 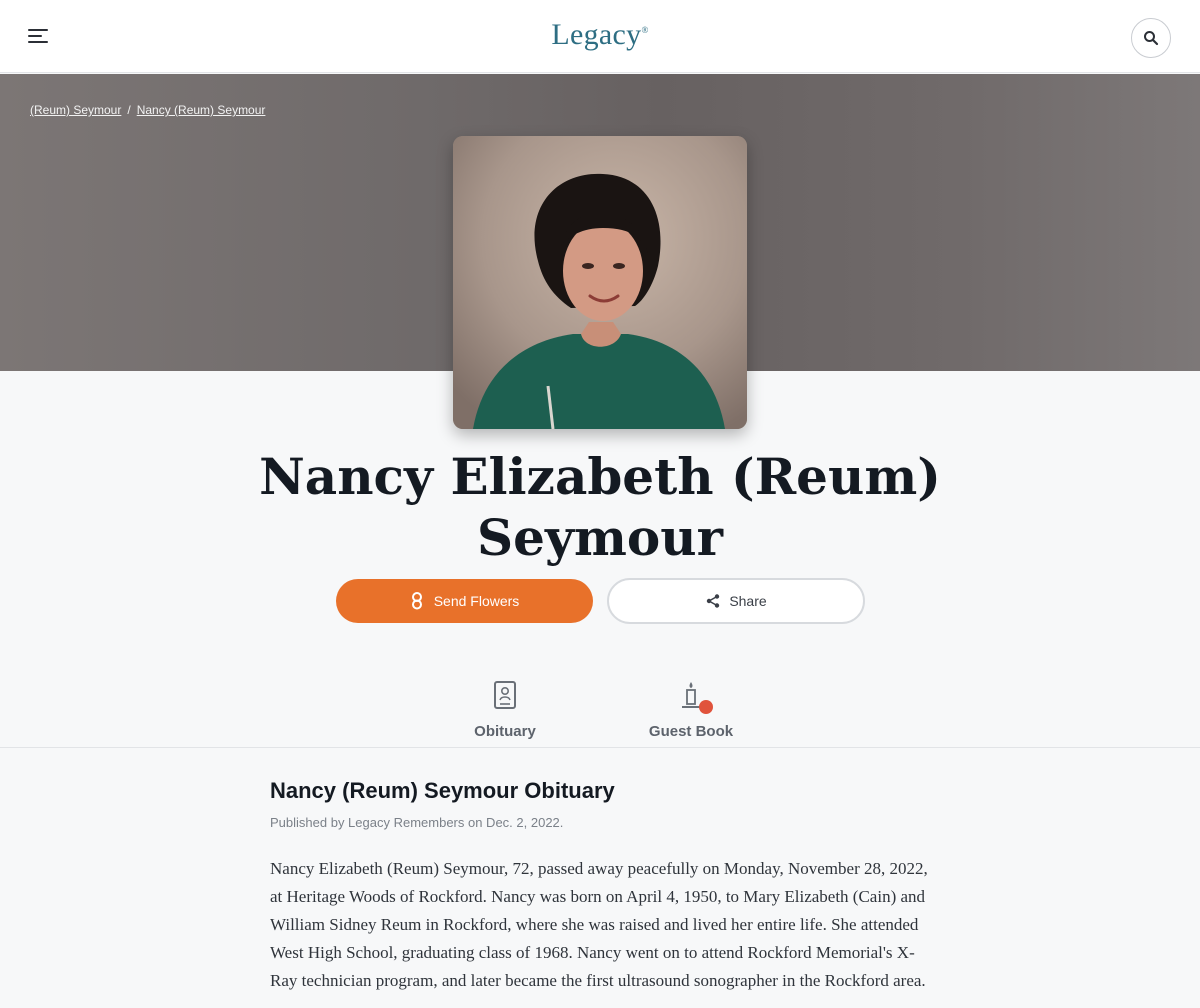 What do you see at coordinates (75, 110) in the screenshot?
I see `breadcrumb-item-family: (Reum) Seymour` at bounding box center [75, 110].